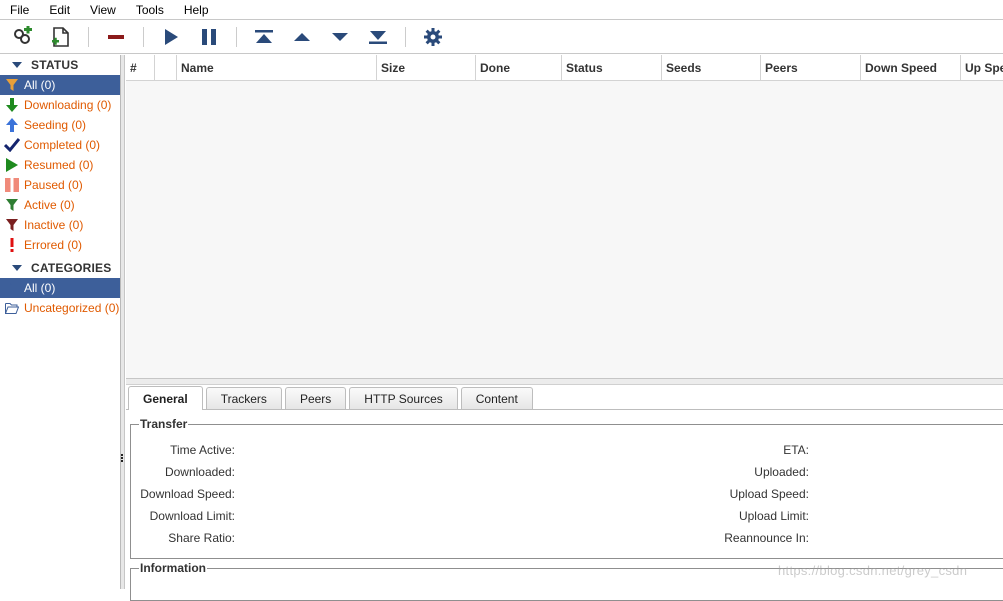  Describe the element at coordinates (19, 10) in the screenshot. I see `menu-file: File` at that location.